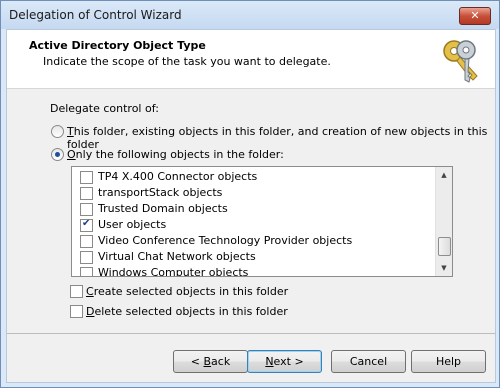 This screenshot has width=500, height=388. What do you see at coordinates (368, 361) in the screenshot?
I see `cancel-button: Cancel` at bounding box center [368, 361].